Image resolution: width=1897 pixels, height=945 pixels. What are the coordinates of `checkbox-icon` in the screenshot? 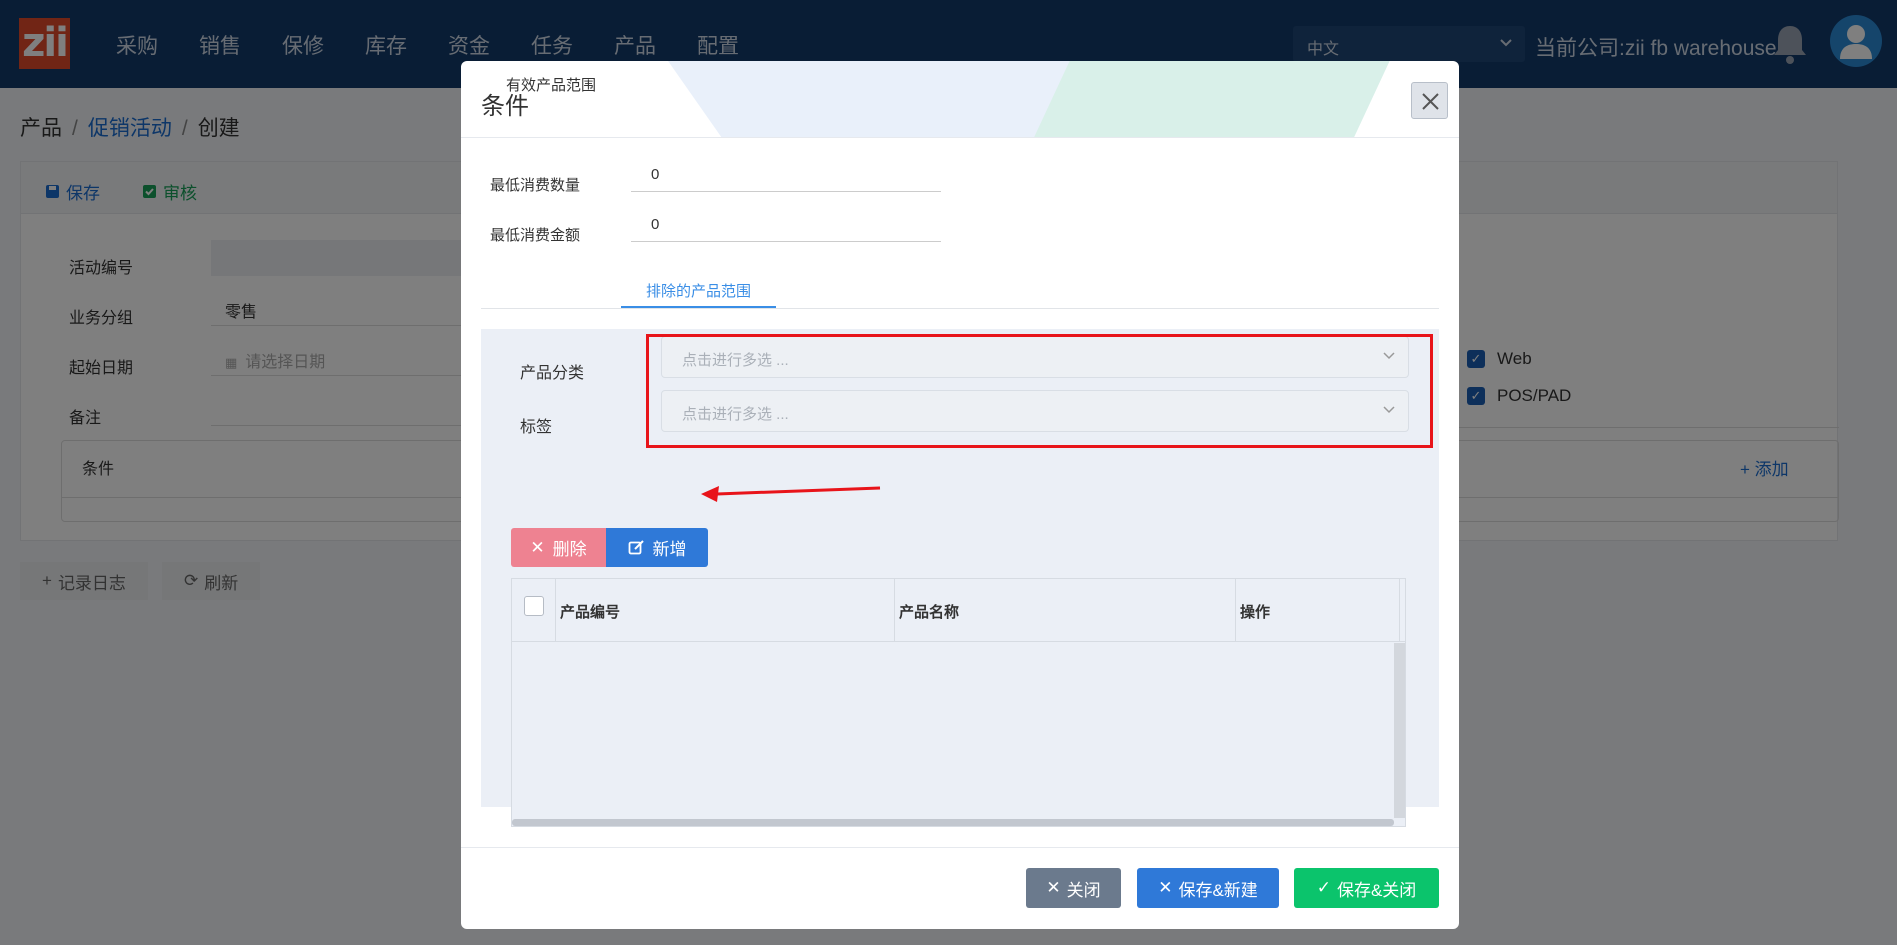 It's located at (534, 606).